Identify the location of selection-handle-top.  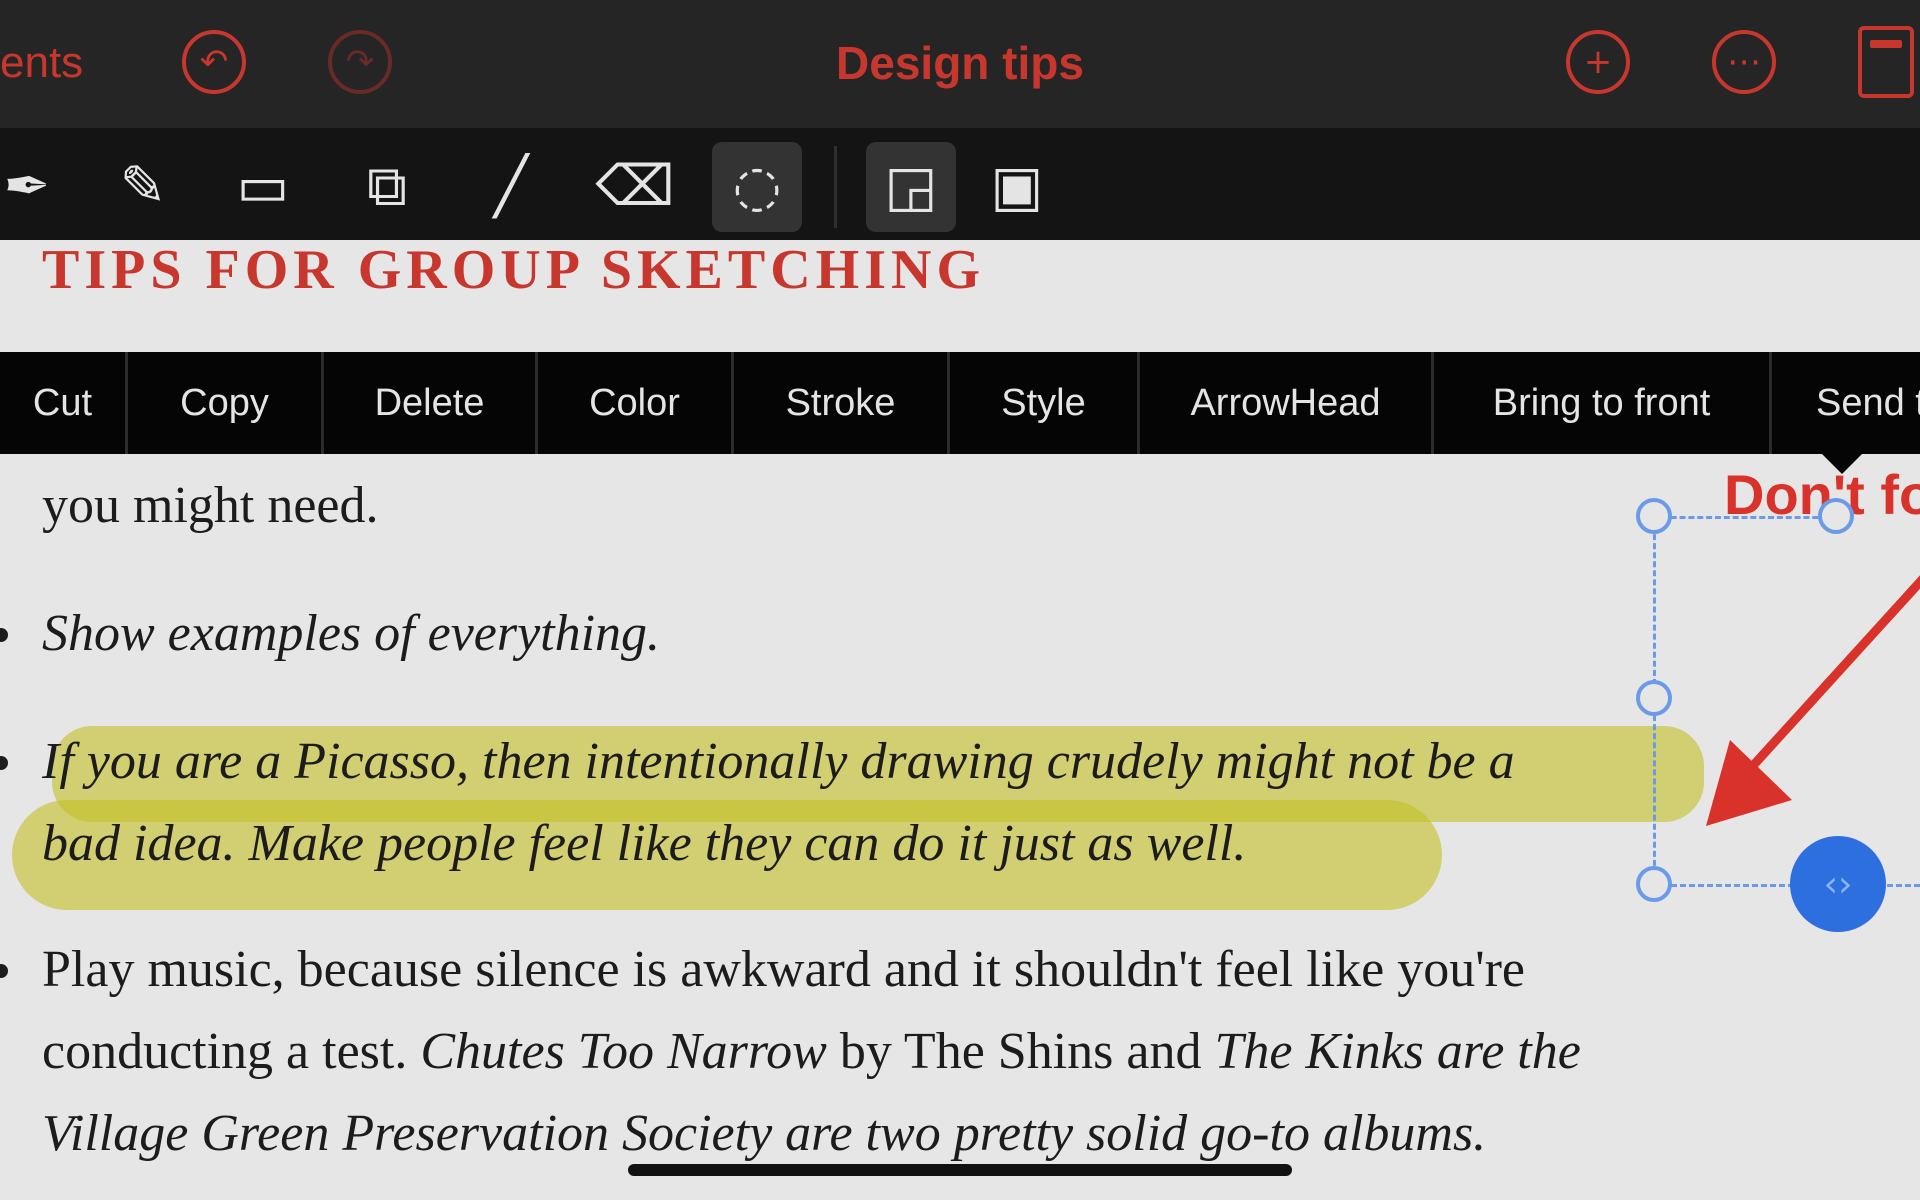
(1836, 516).